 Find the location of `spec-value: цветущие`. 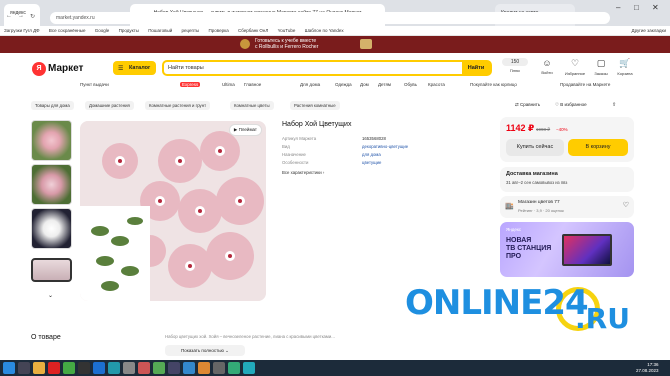

spec-value: цветущие is located at coordinates (371, 162).